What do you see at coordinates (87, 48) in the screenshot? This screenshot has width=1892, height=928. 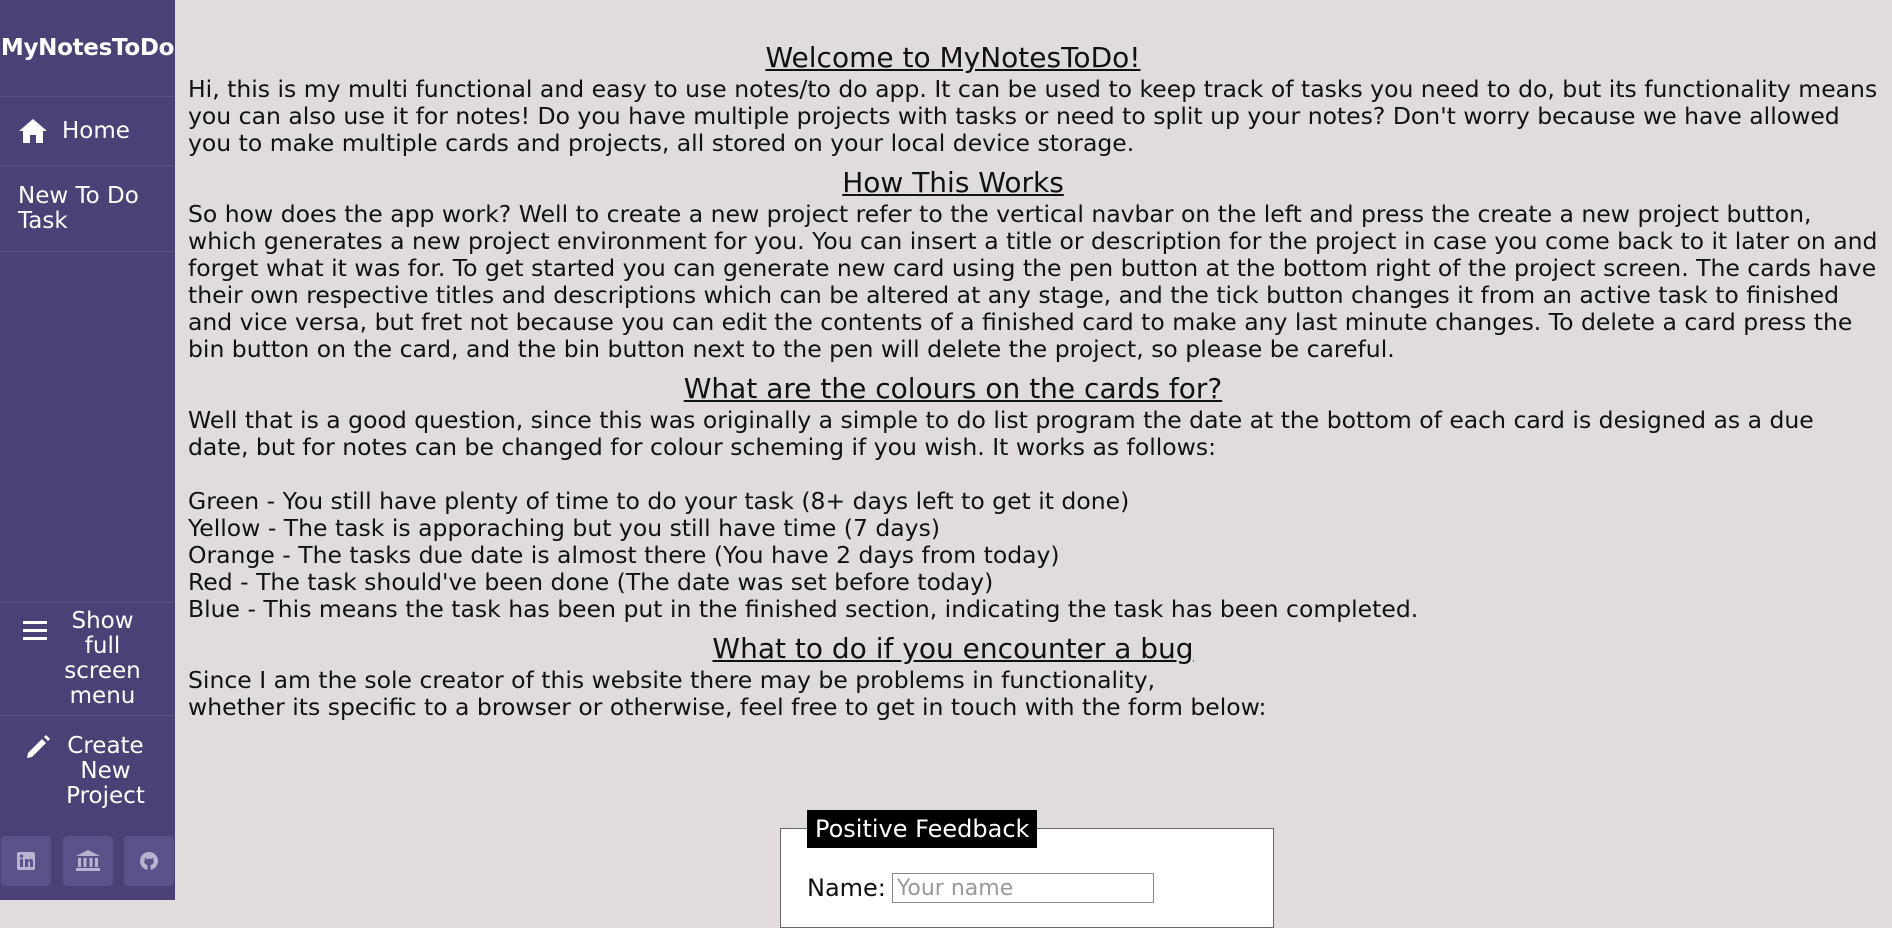 I see `brand-logo: MyNotesToDo` at bounding box center [87, 48].